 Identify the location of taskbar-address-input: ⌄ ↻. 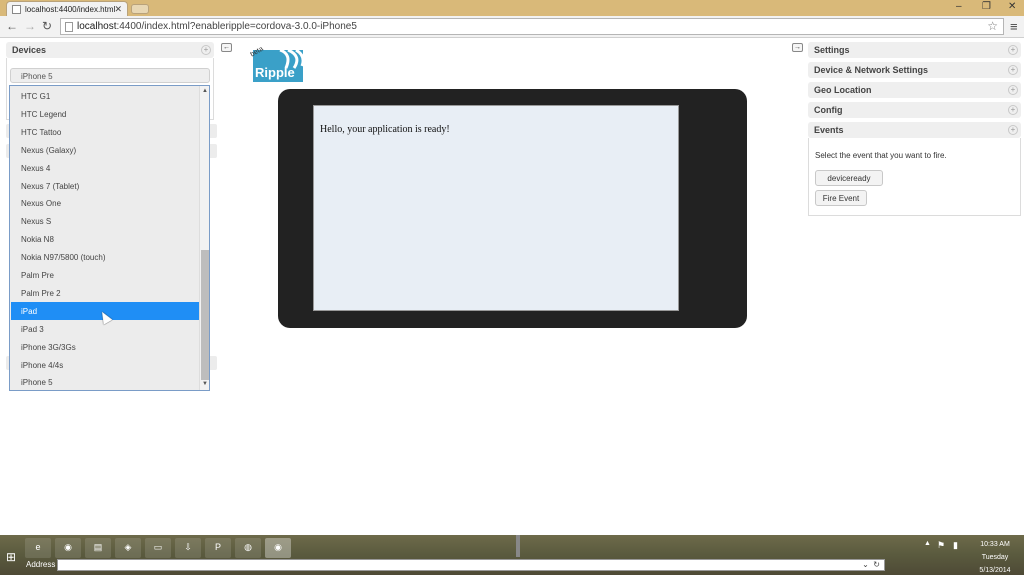
(471, 565).